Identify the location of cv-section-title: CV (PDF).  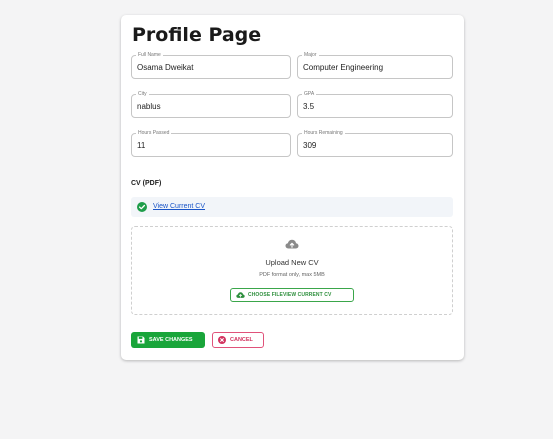
(146, 183).